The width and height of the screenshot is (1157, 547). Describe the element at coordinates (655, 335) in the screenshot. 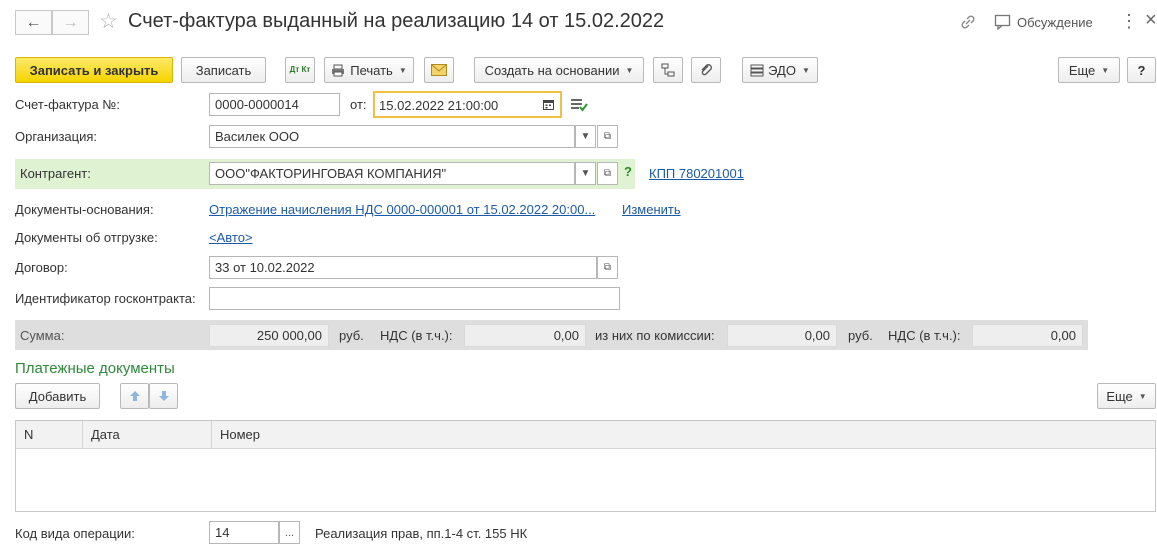

I see `commission-label: из них по комиссии:` at that location.